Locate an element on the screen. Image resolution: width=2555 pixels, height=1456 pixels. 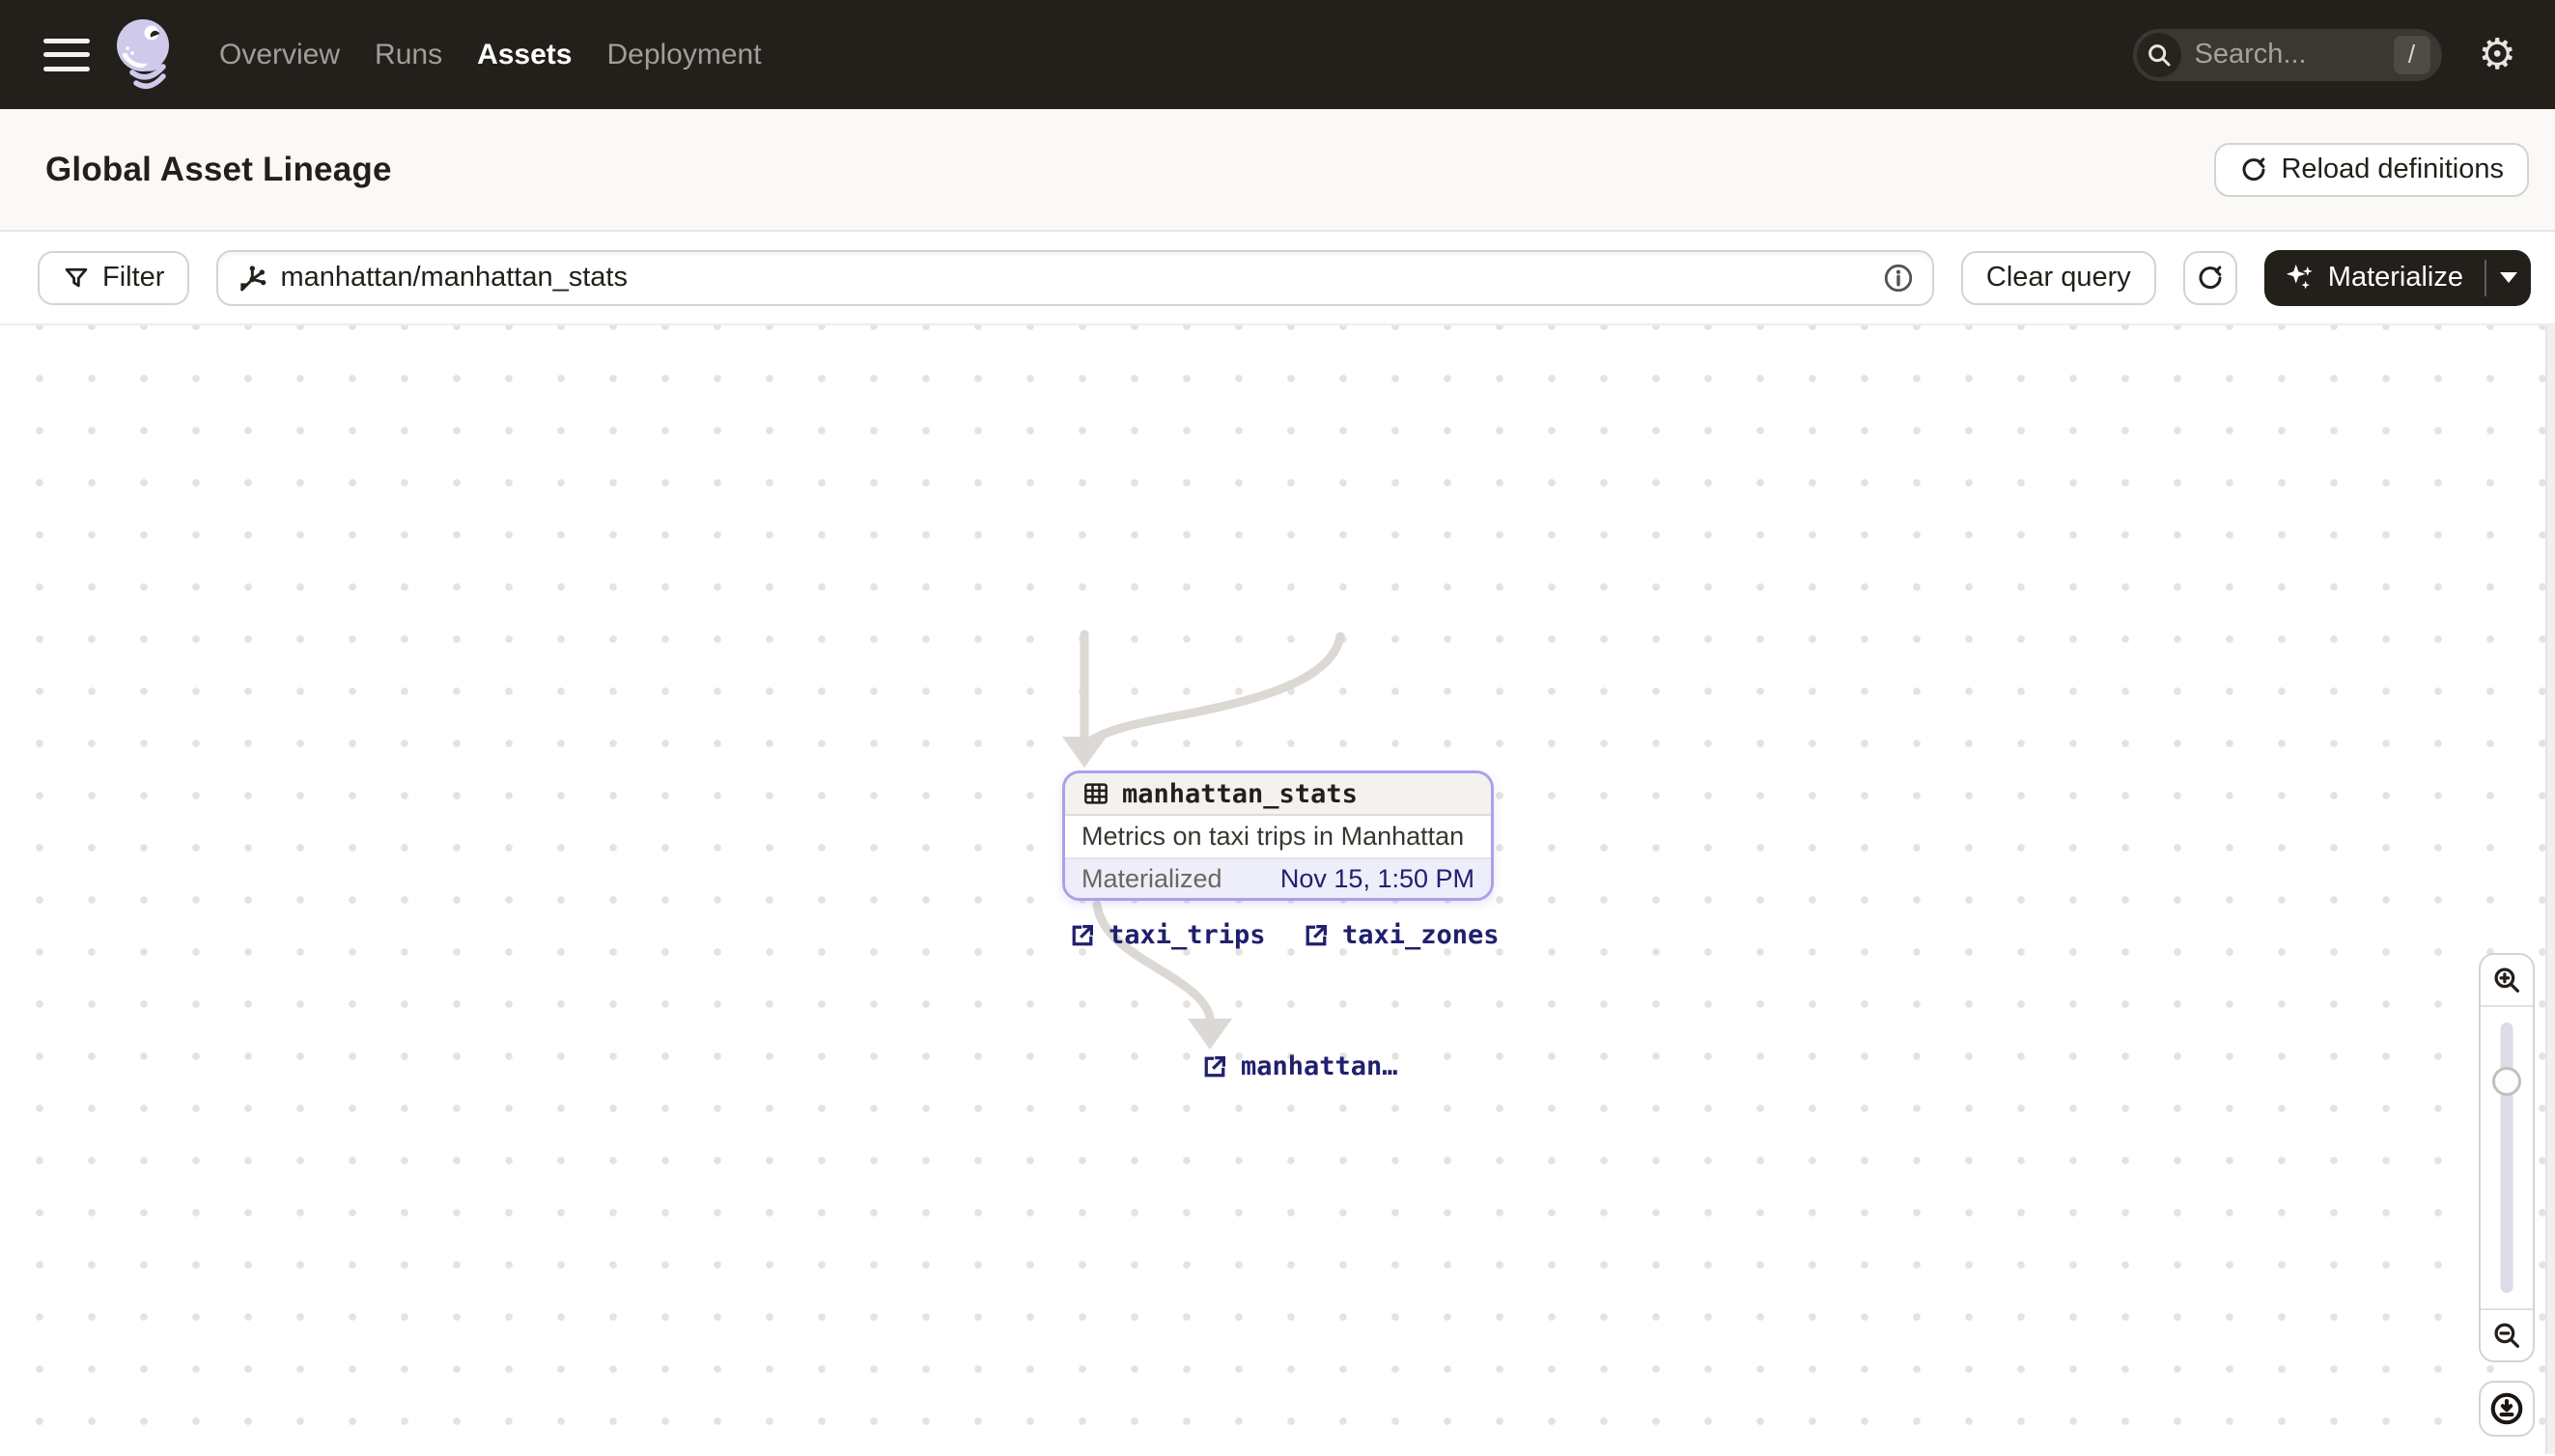
materialize-split-button: Materialize is located at coordinates (2397, 278).